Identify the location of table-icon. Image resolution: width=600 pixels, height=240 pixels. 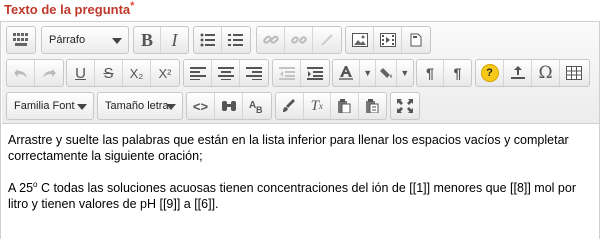
(574, 73).